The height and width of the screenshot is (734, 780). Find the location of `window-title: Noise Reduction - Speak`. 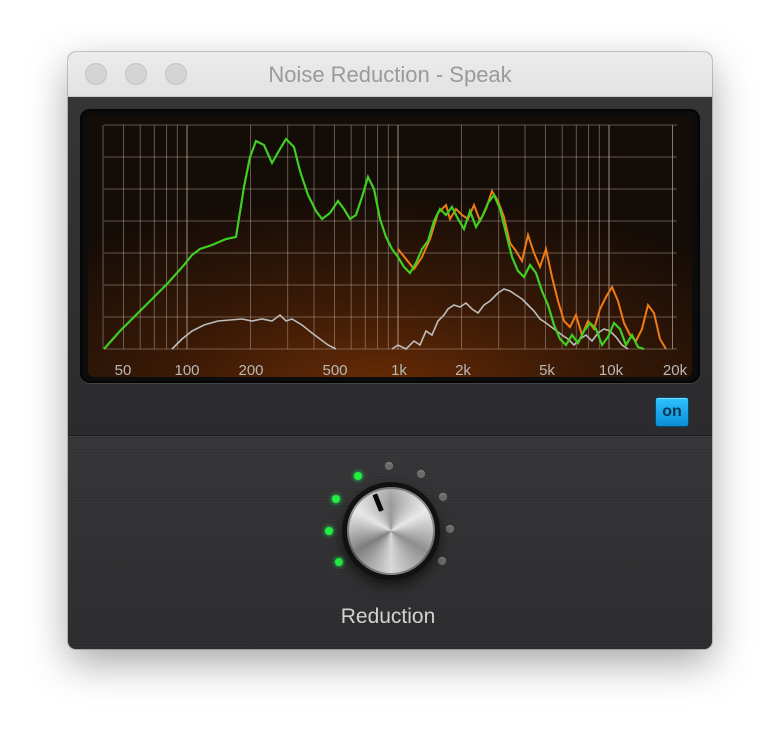

window-title: Noise Reduction - Speak is located at coordinates (390, 74).